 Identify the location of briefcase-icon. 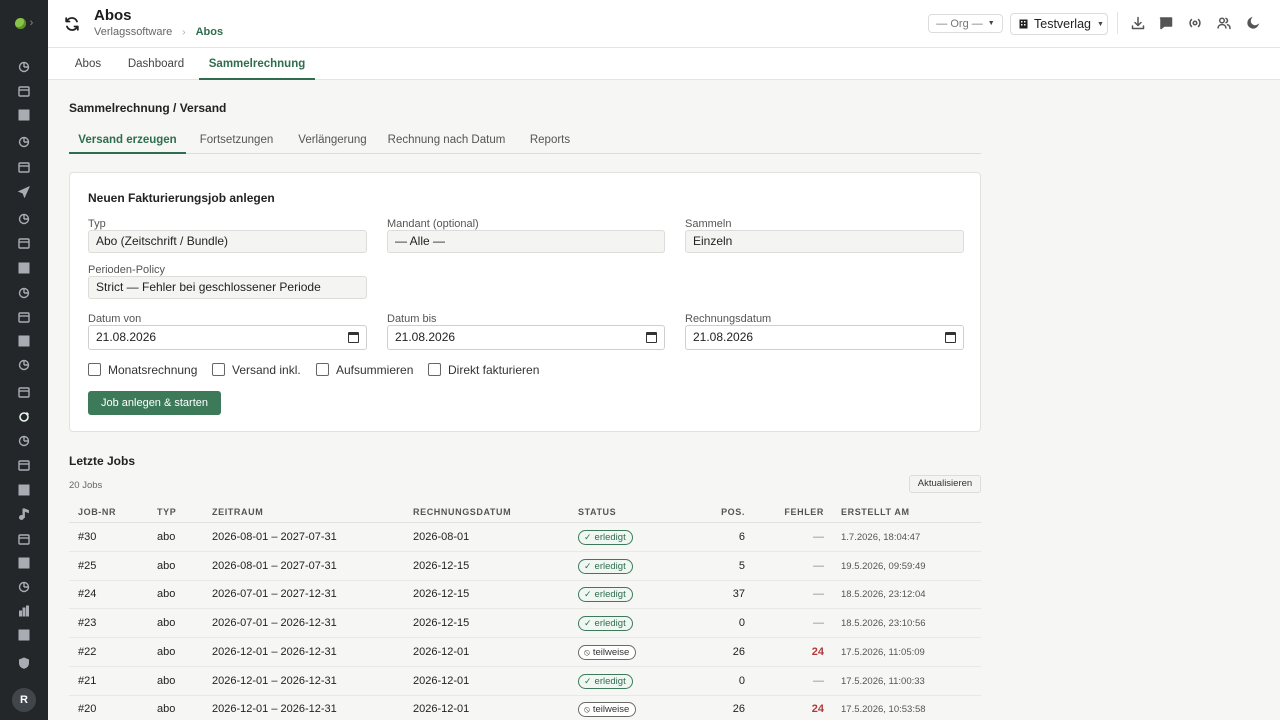
(24, 293).